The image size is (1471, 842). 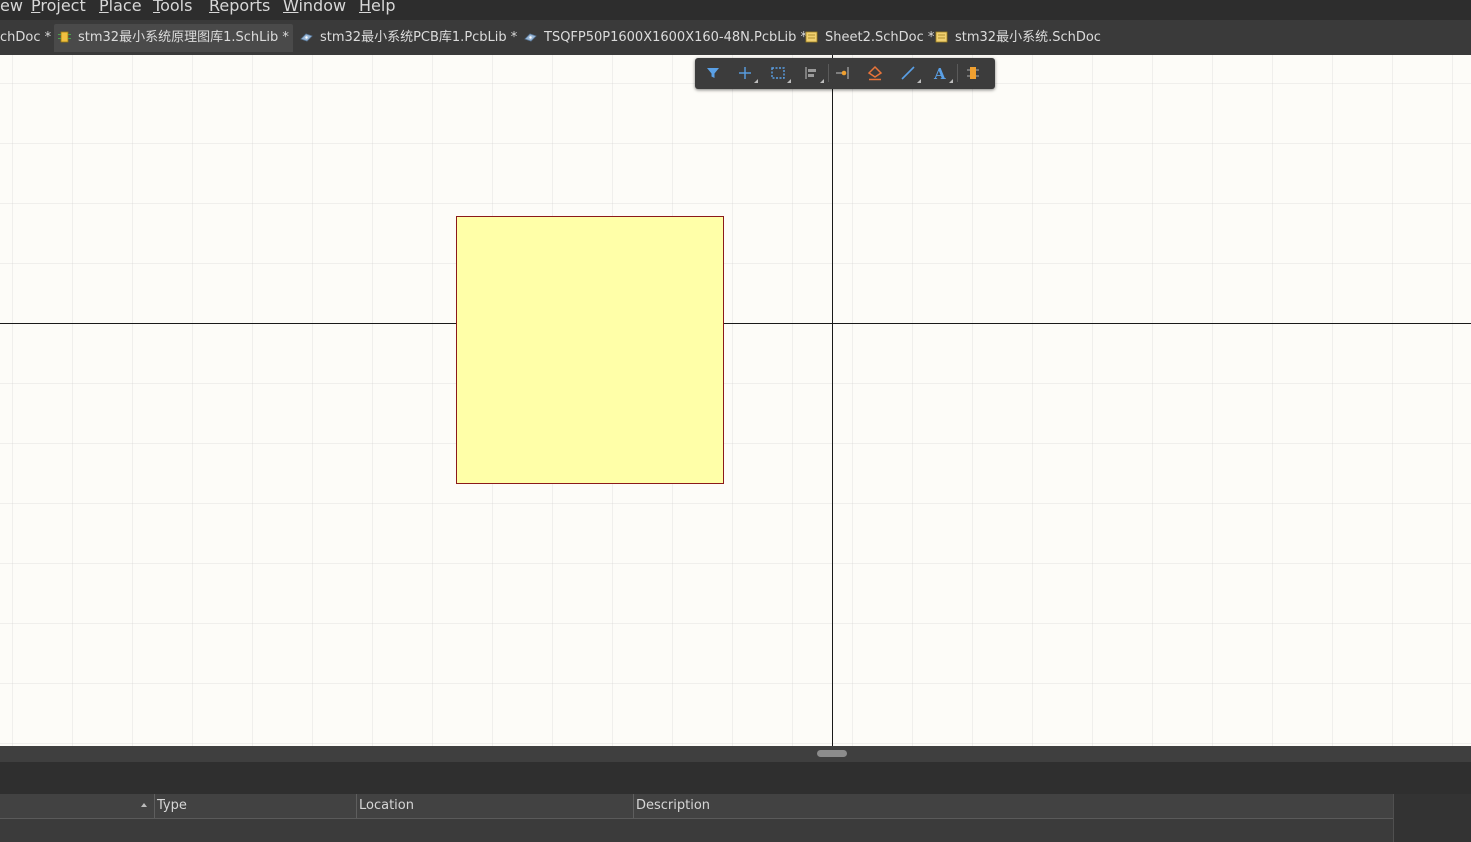 I want to click on component-body-rectangle, so click(x=590, y=350).